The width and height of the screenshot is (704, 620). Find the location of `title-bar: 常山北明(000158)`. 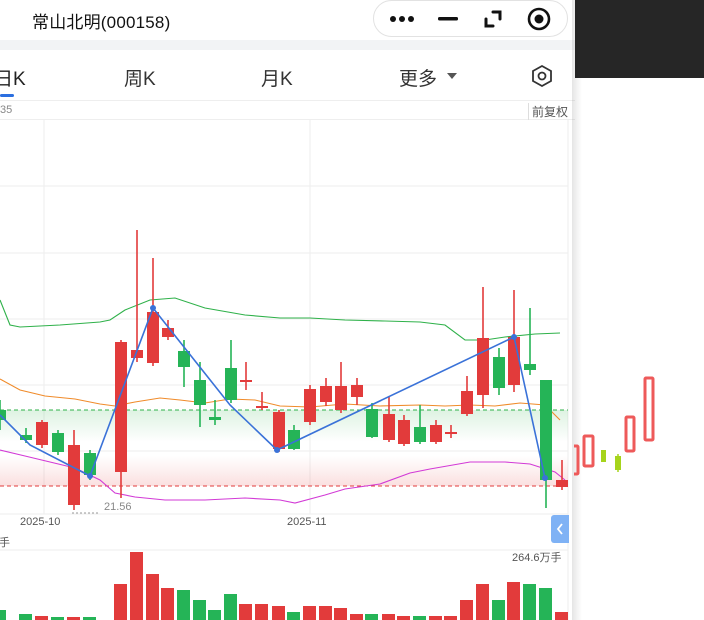

title-bar: 常山北明(000158) is located at coordinates (287, 20).